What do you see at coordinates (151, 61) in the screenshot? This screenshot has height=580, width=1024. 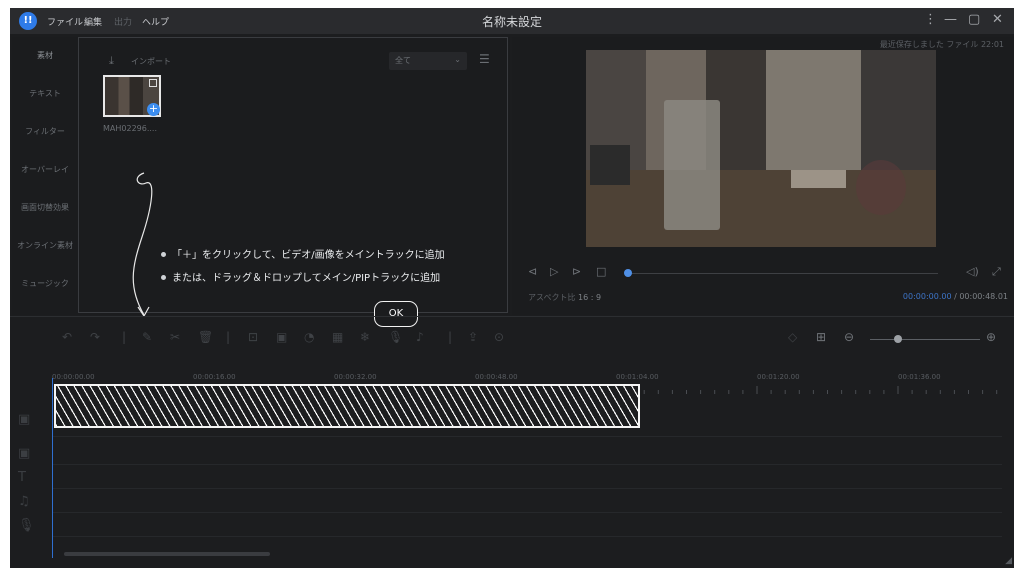 I see `import-button: インポート` at bounding box center [151, 61].